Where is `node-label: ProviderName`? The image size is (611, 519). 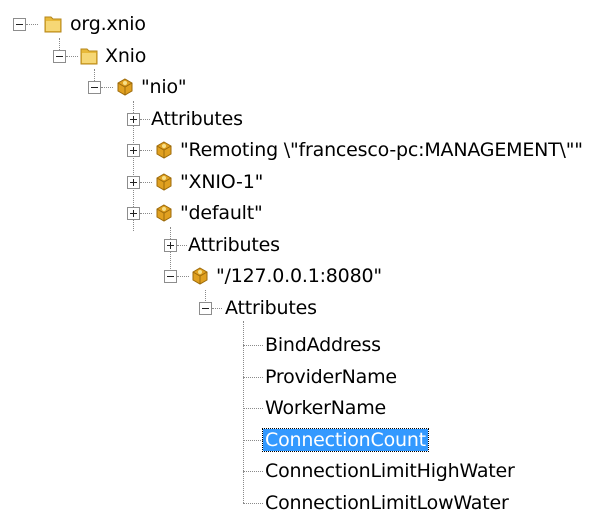
node-label: ProviderName is located at coordinates (331, 377).